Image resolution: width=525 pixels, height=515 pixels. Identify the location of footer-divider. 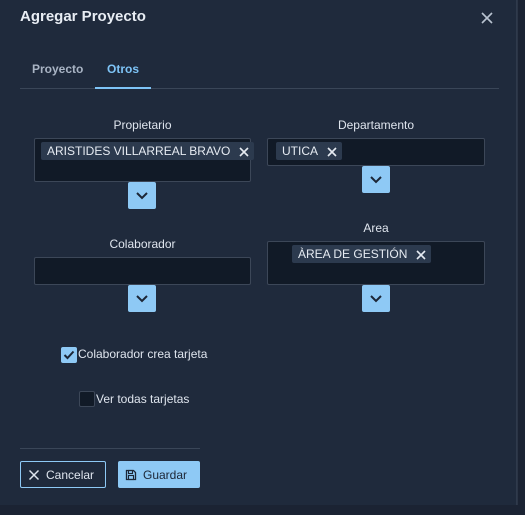
(110, 448).